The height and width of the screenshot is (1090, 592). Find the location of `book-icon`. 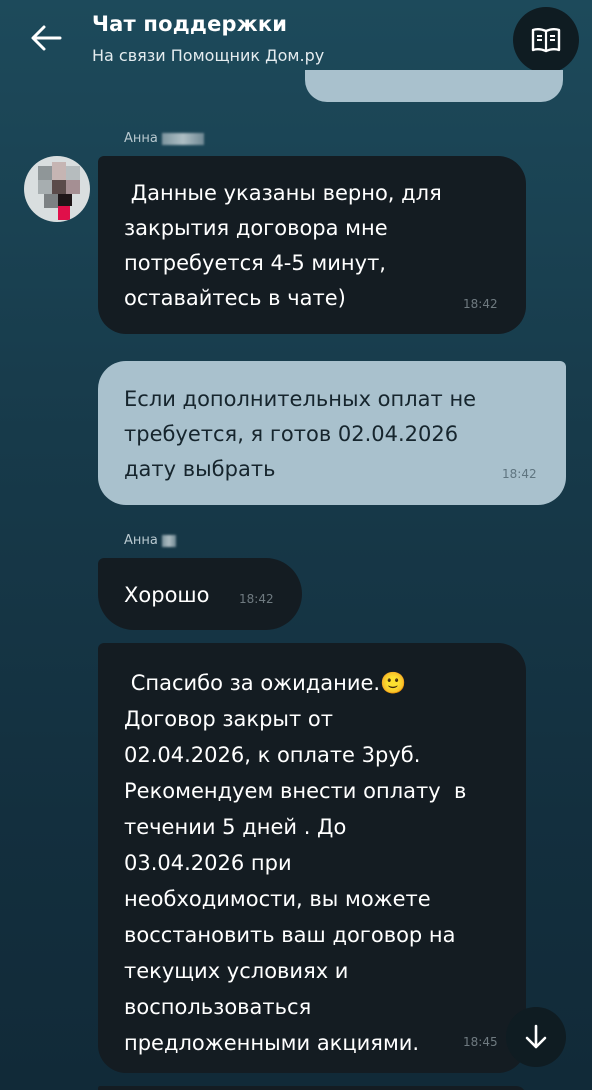

book-icon is located at coordinates (546, 40).